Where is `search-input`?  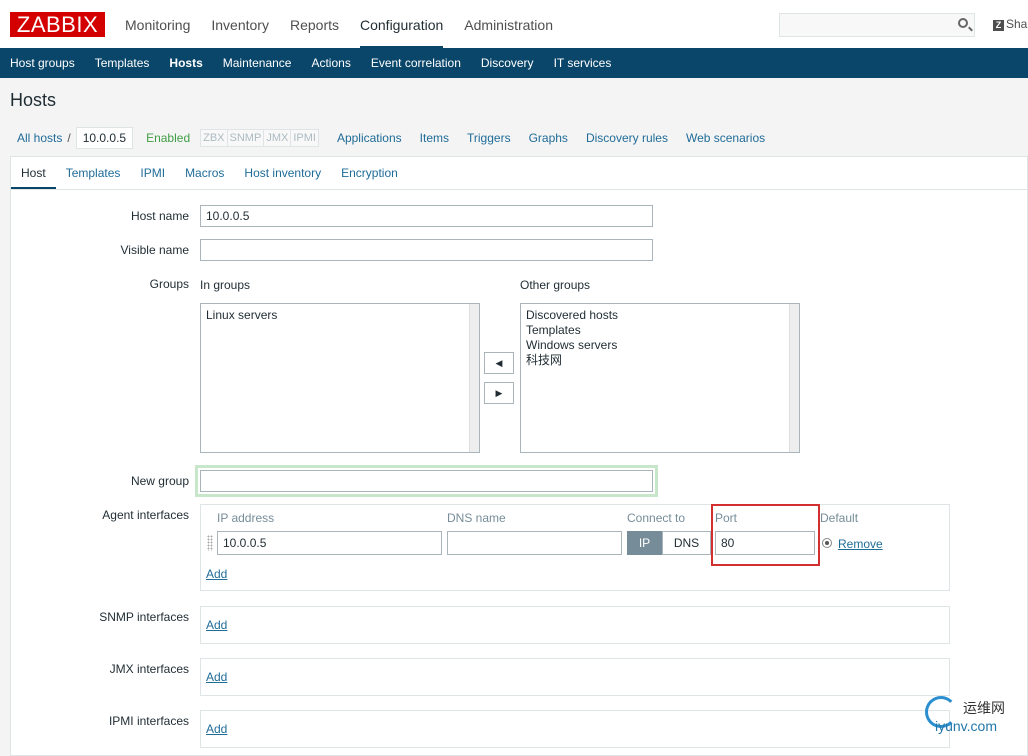 search-input is located at coordinates (877, 25).